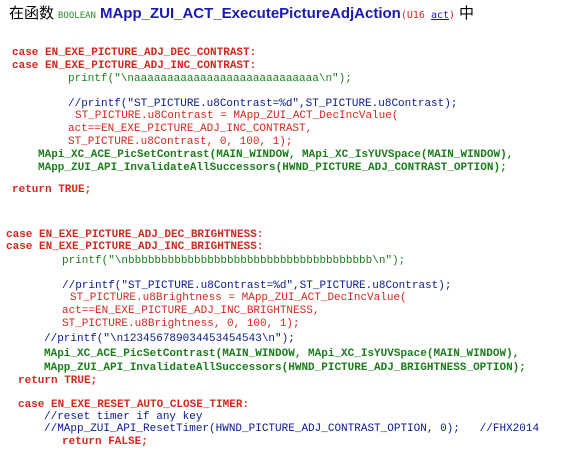 This screenshot has width=569, height=453. I want to click on code-line: case EN_EXE_PICTURE_ADJ_INC_BRIGHTNESS:, so click(135, 247).